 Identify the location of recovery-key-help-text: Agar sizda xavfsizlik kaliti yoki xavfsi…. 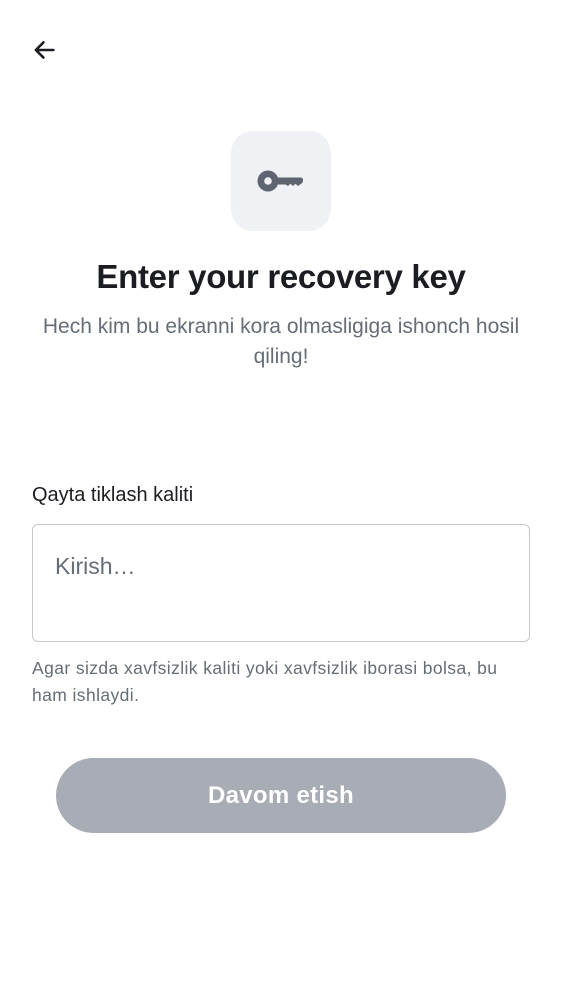
(265, 681).